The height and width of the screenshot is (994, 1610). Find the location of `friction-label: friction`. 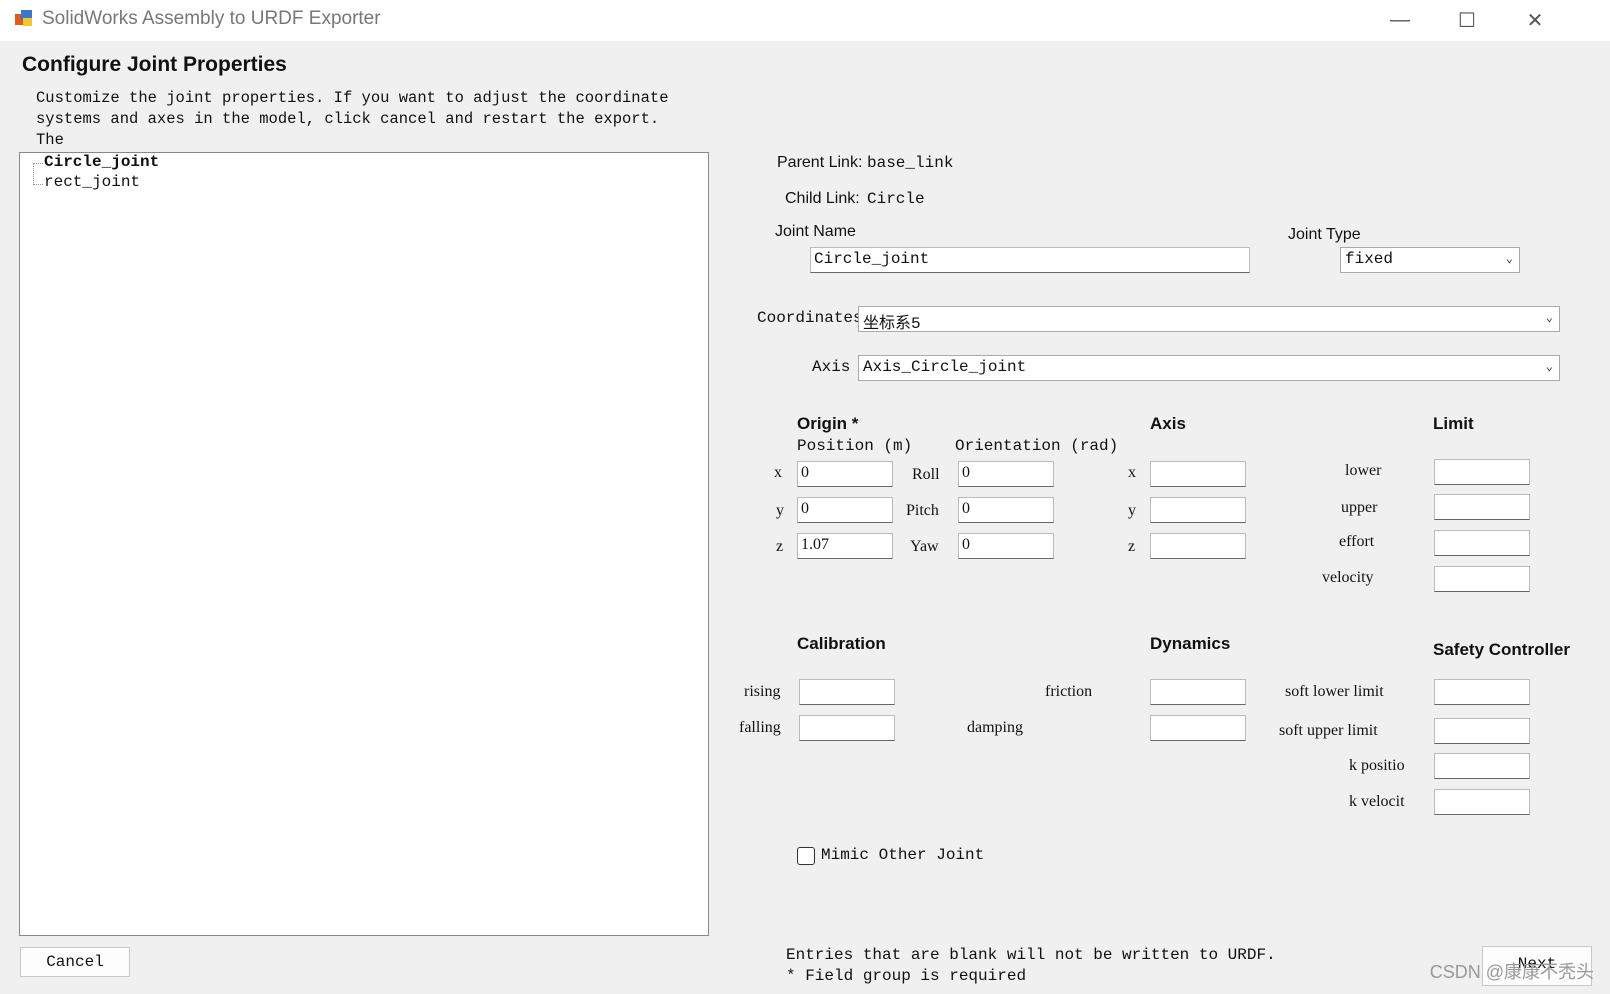

friction-label: friction is located at coordinates (1069, 691).